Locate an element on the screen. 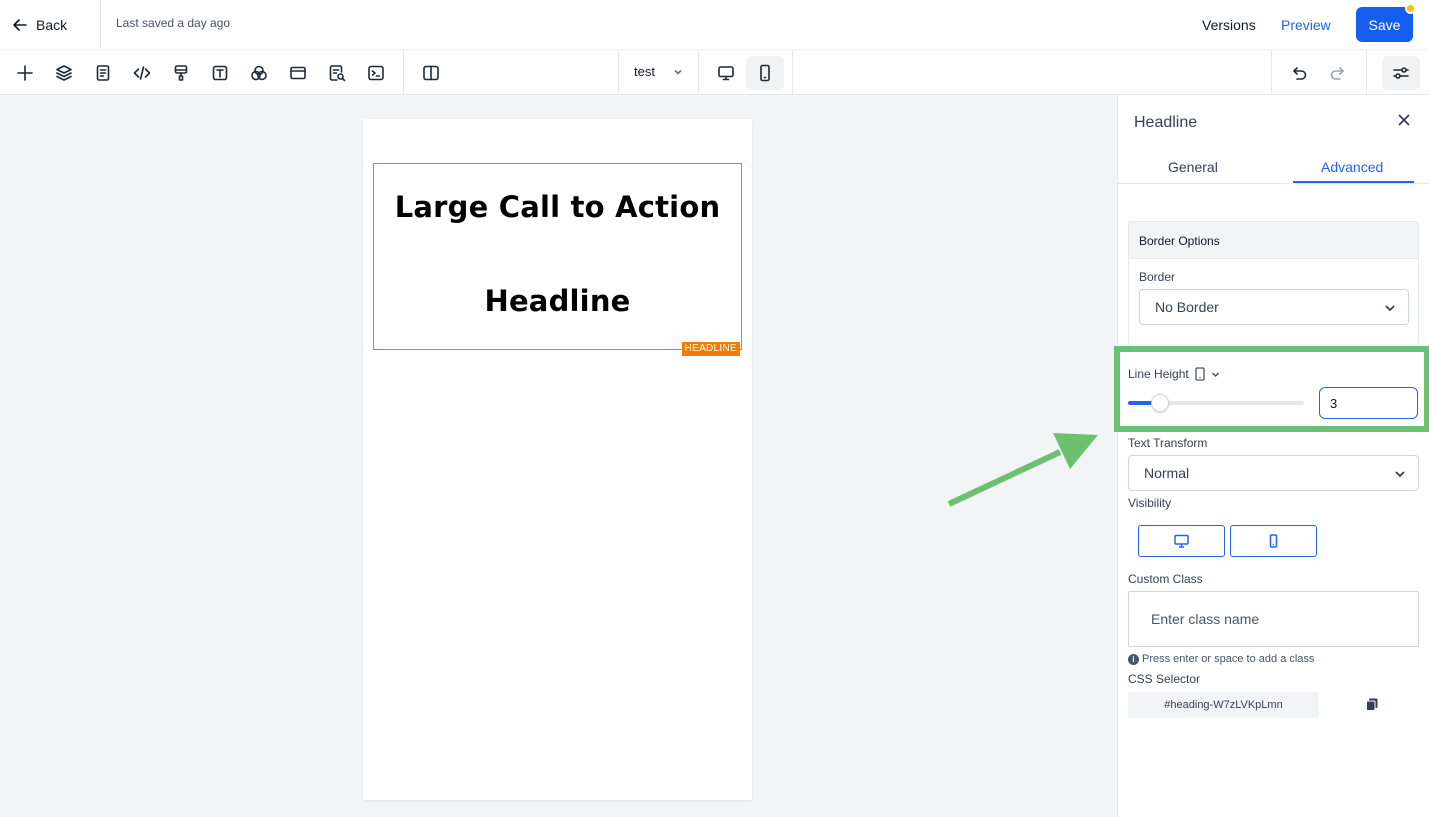 This screenshot has height=817, width=1429. seo-search-icon is located at coordinates (337, 73).